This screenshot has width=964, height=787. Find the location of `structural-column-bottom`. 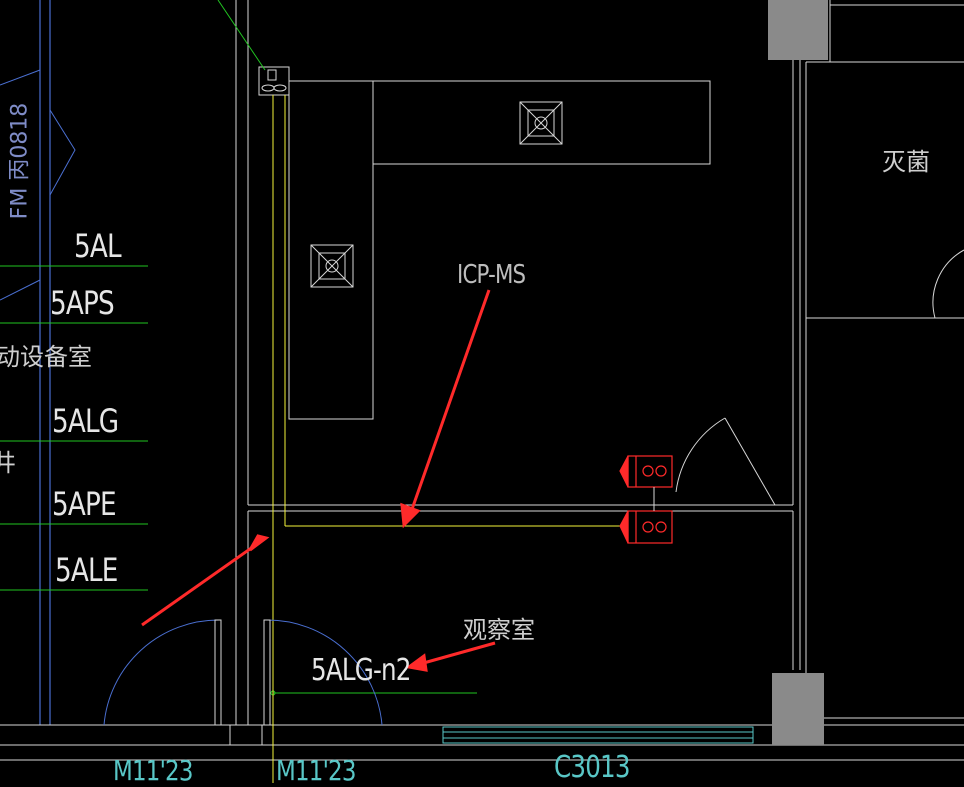

structural-column-bottom is located at coordinates (798, 709).